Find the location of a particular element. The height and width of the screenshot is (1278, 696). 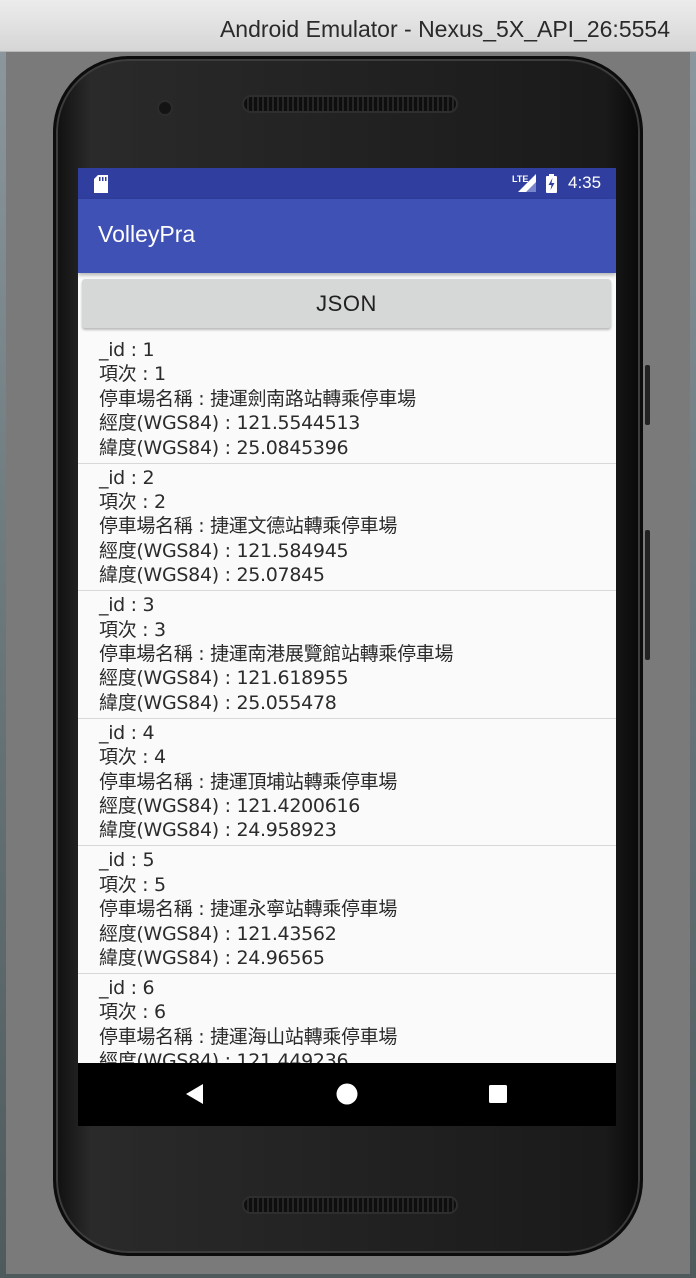

sd-card-icon is located at coordinates (101, 184).